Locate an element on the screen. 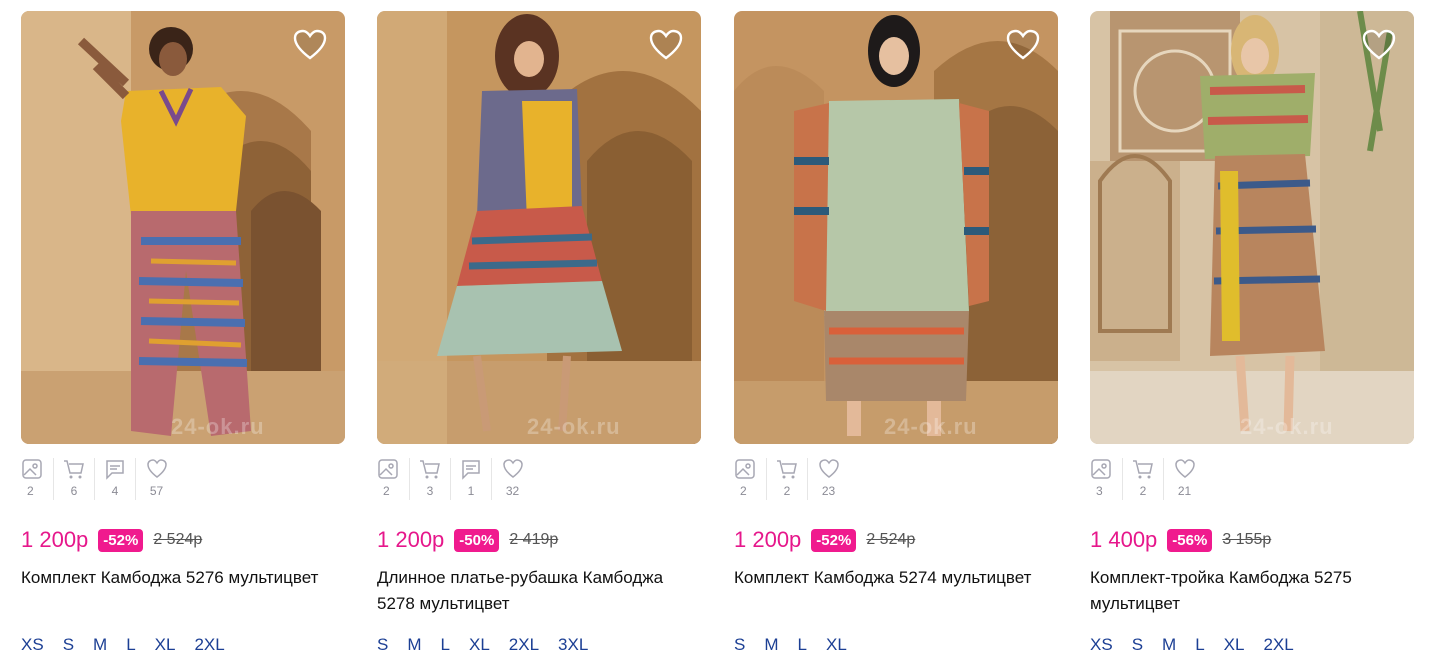 The image size is (1442, 665). stat-reviews: 1 is located at coordinates (471, 479).